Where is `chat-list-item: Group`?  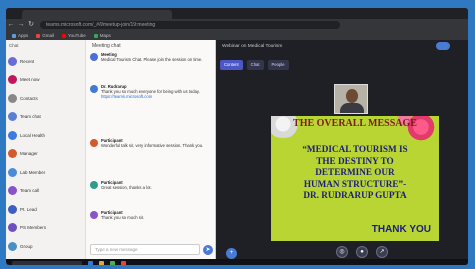 chat-list-item: Group is located at coordinates (46, 246).